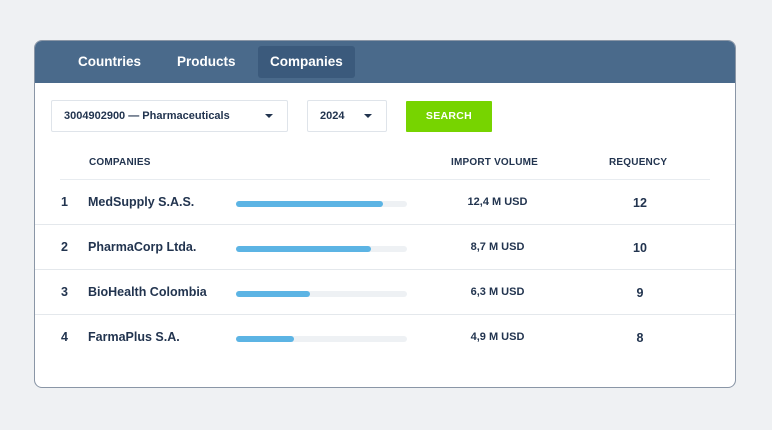 The width and height of the screenshot is (772, 430). Describe the element at coordinates (497, 337) in the screenshot. I see `import-volume-value: 4,9 M USD` at that location.